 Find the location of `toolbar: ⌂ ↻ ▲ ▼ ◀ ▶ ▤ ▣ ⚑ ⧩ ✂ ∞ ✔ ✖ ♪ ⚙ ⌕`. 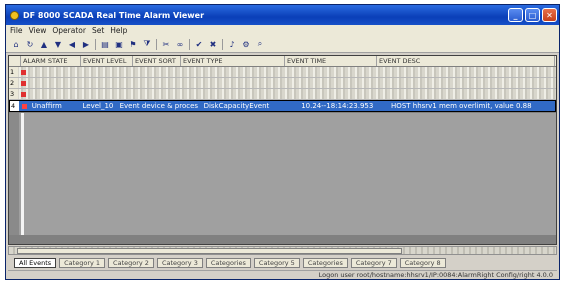

toolbar: ⌂ ↻ ▲ ▼ ◀ ▶ ▤ ▣ ⚑ ⧩ ✂ ∞ ✔ ✖ ♪ ⚙ ⌕ is located at coordinates (282, 44).